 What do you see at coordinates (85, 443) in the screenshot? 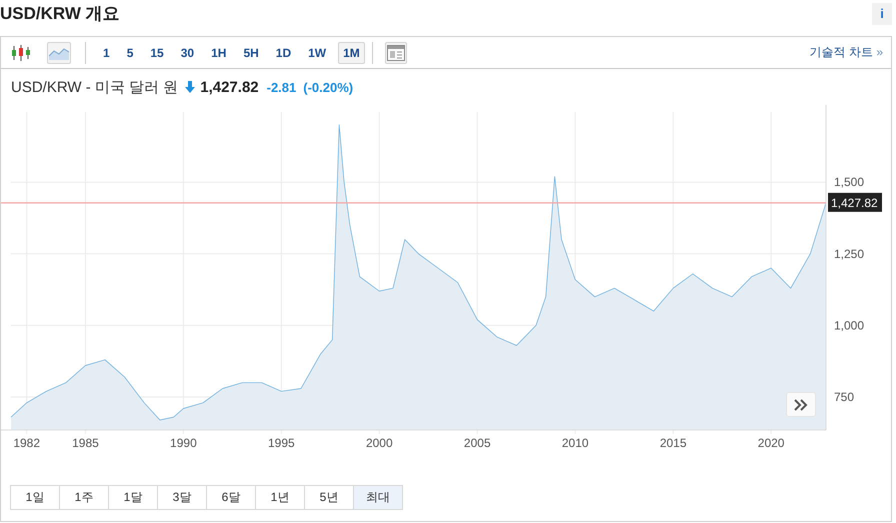
I see `x-axis-label: 1985` at bounding box center [85, 443].